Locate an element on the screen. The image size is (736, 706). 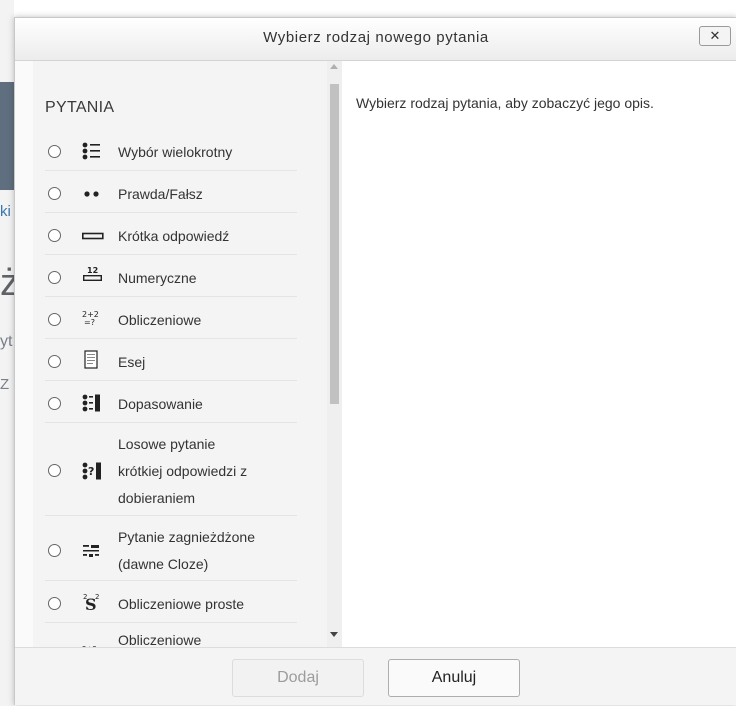
option-label: Krótka odpowiedź is located at coordinates (174, 236).